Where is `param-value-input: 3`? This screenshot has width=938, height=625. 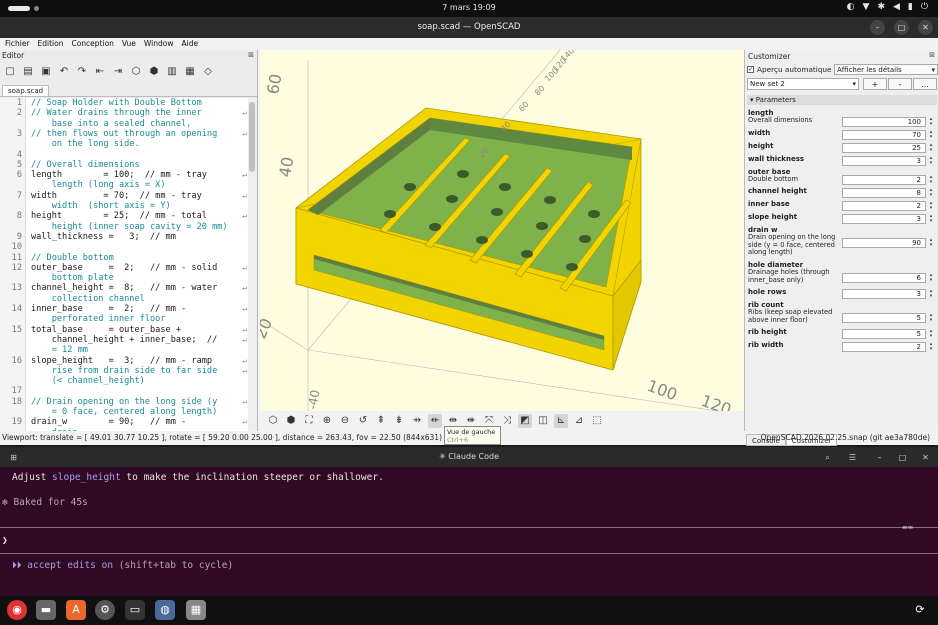 param-value-input: 3 is located at coordinates (884, 219).